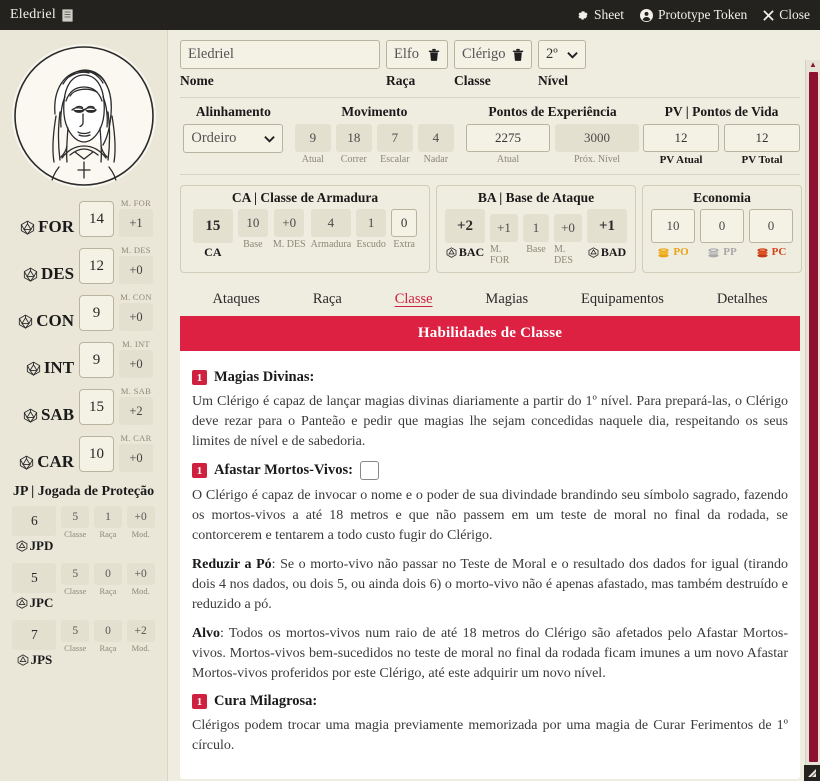  I want to click on vertical-scrollbar: ▲, so click(812, 420).